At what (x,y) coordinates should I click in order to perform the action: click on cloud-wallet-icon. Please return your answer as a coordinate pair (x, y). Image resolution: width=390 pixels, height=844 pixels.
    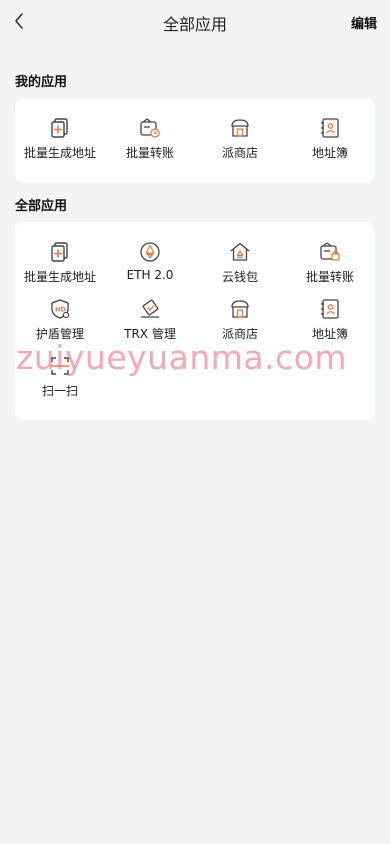
    Looking at the image, I should click on (240, 251).